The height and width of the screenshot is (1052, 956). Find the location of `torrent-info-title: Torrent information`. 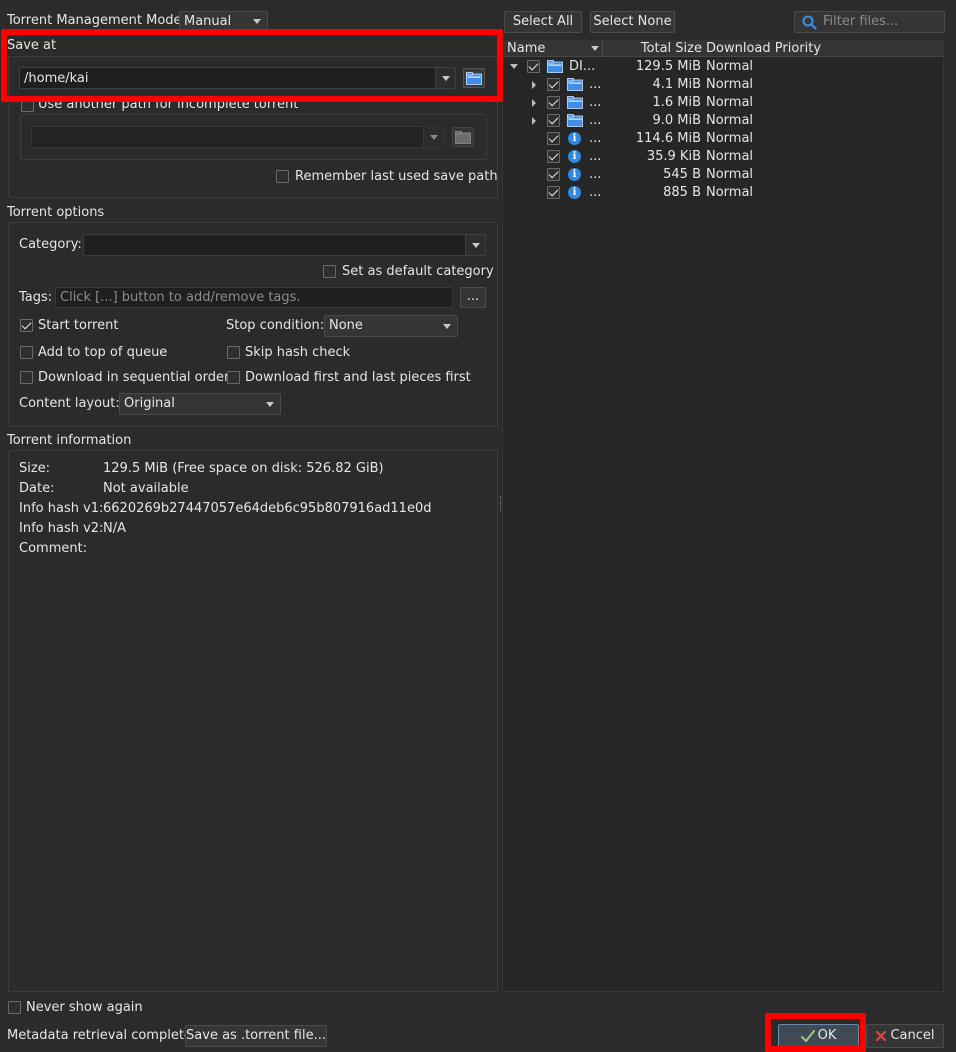

torrent-info-title: Torrent information is located at coordinates (69, 440).